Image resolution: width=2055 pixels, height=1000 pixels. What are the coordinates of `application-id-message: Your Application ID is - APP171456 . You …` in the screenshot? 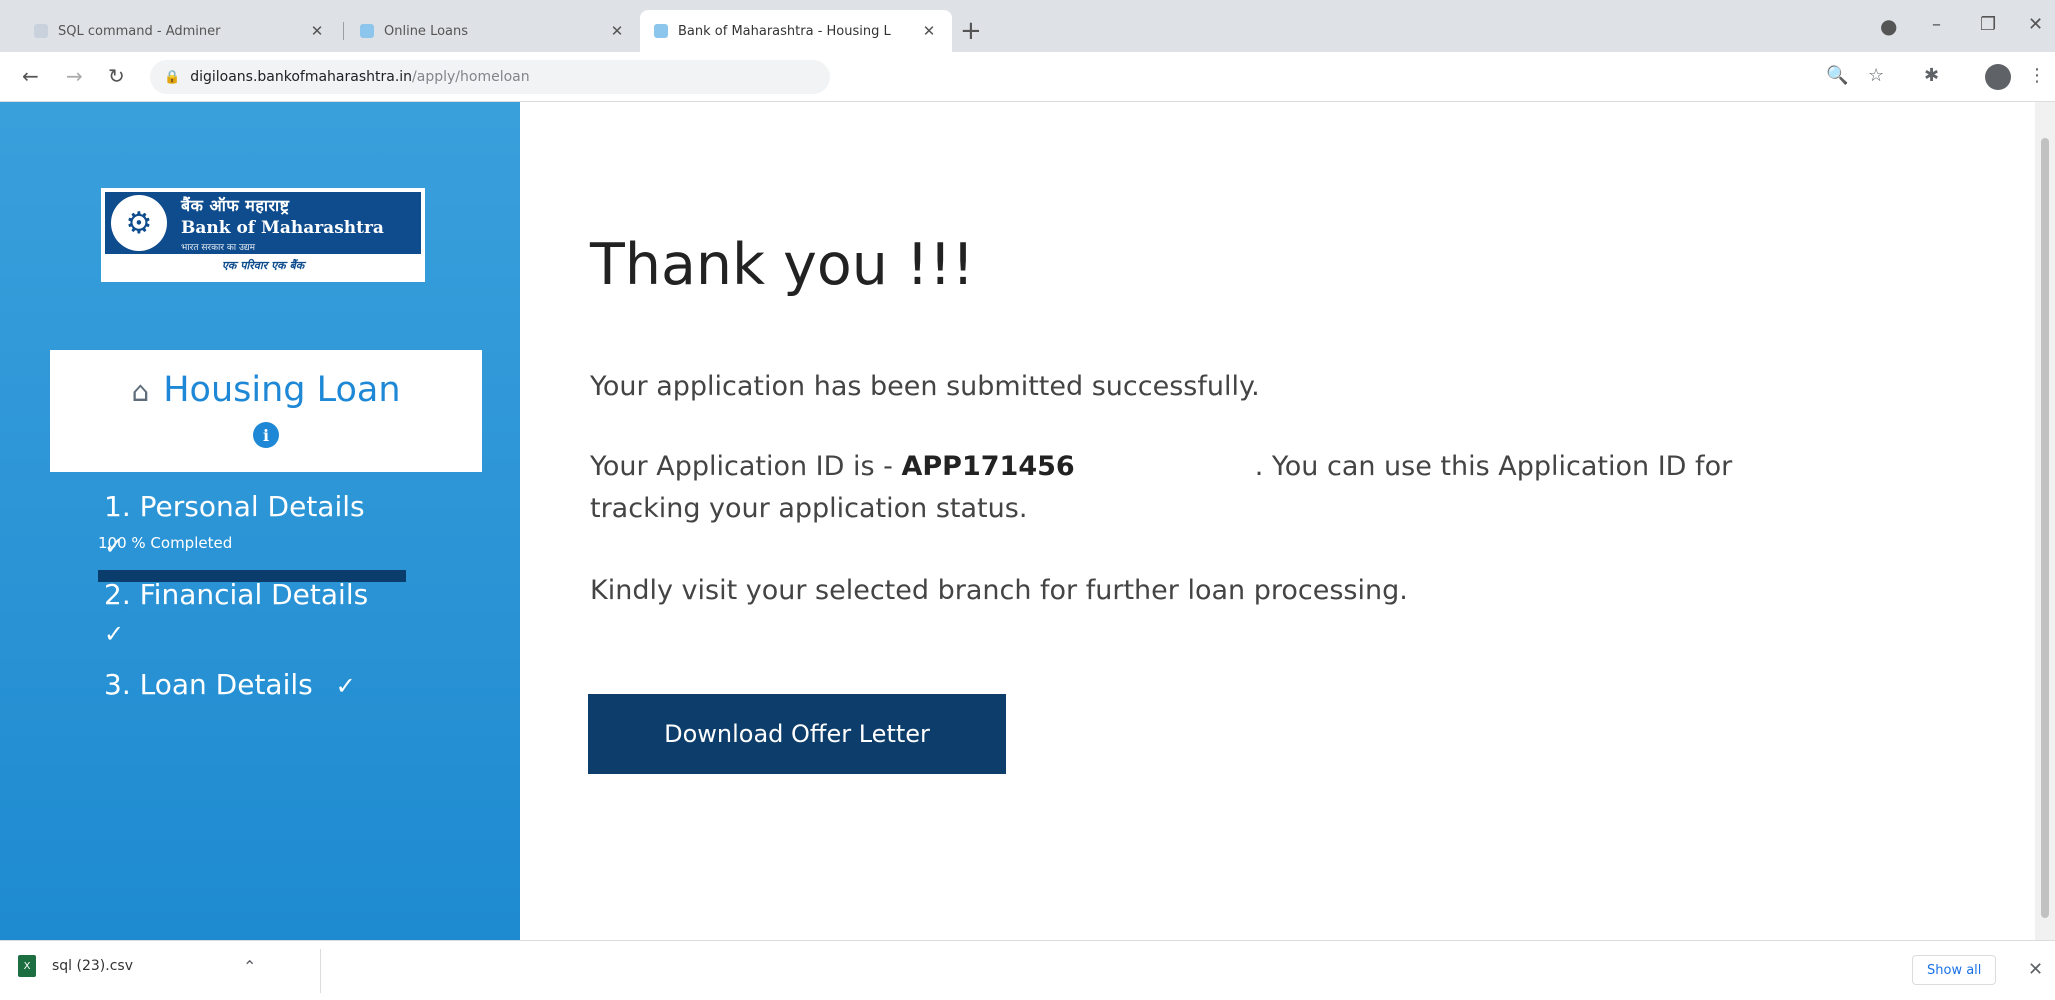 It's located at (1161, 488).